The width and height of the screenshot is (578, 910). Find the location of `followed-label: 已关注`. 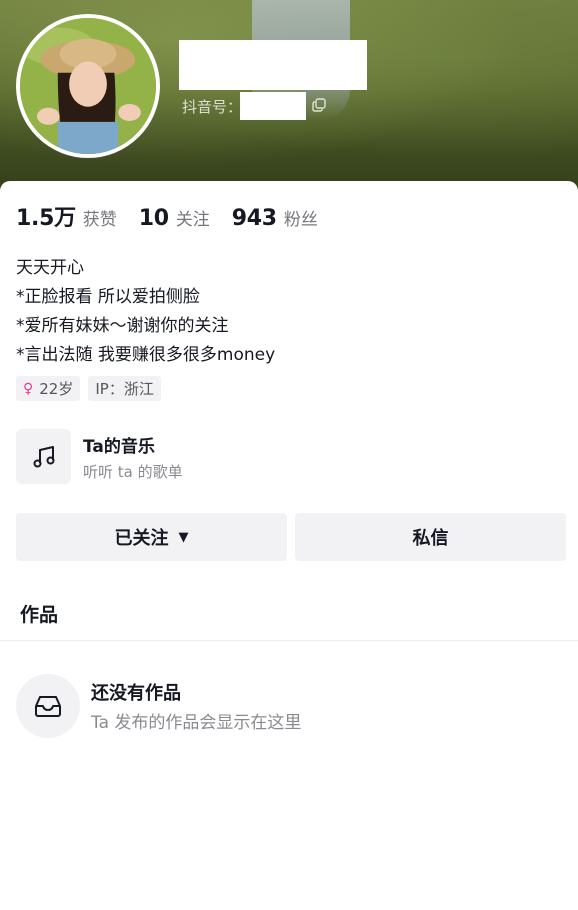

followed-label: 已关注 is located at coordinates (141, 538).